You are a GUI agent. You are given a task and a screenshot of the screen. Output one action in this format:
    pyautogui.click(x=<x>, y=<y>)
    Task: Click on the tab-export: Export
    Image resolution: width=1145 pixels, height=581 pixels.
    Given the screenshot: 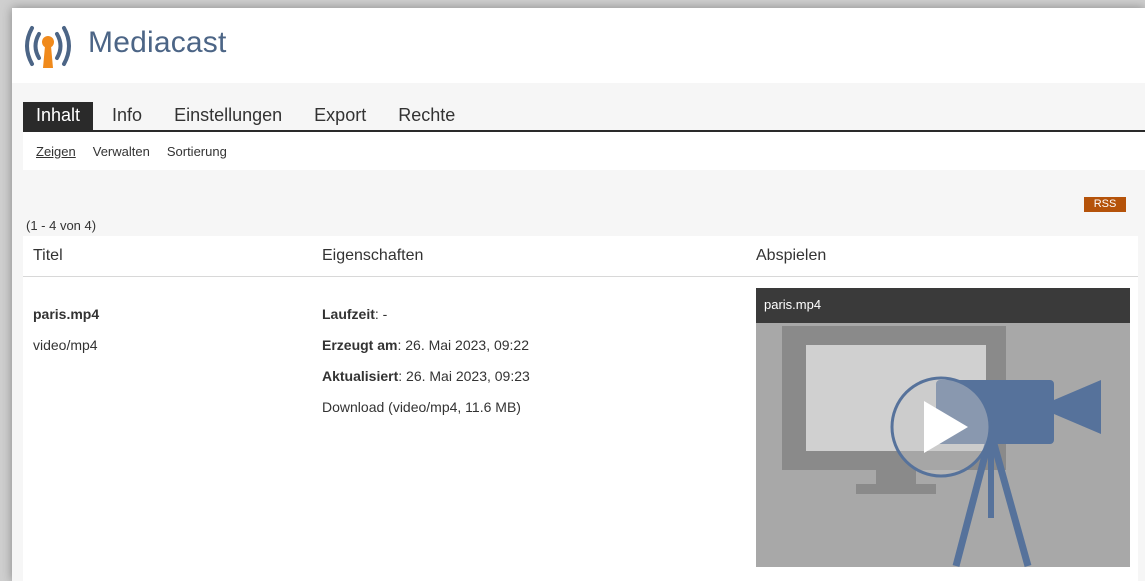 What is the action you would take?
    pyautogui.click(x=340, y=116)
    